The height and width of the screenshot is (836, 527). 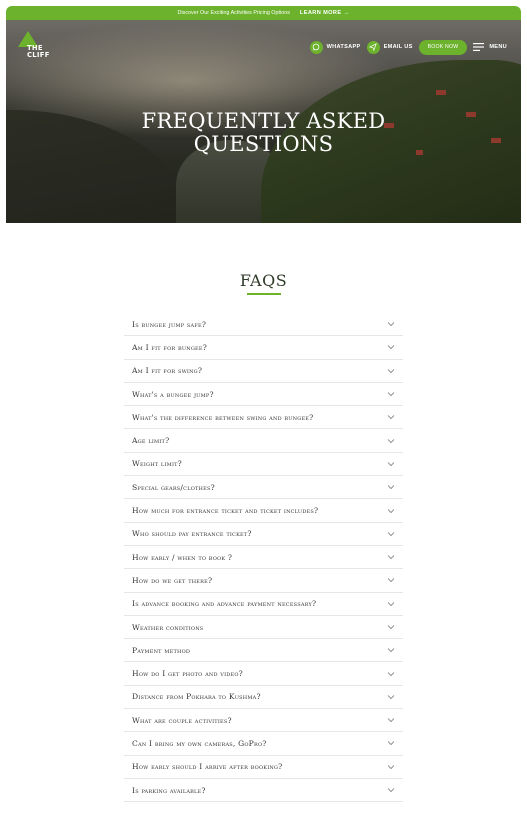 I want to click on faq-question: Weather conditions, so click(x=168, y=627).